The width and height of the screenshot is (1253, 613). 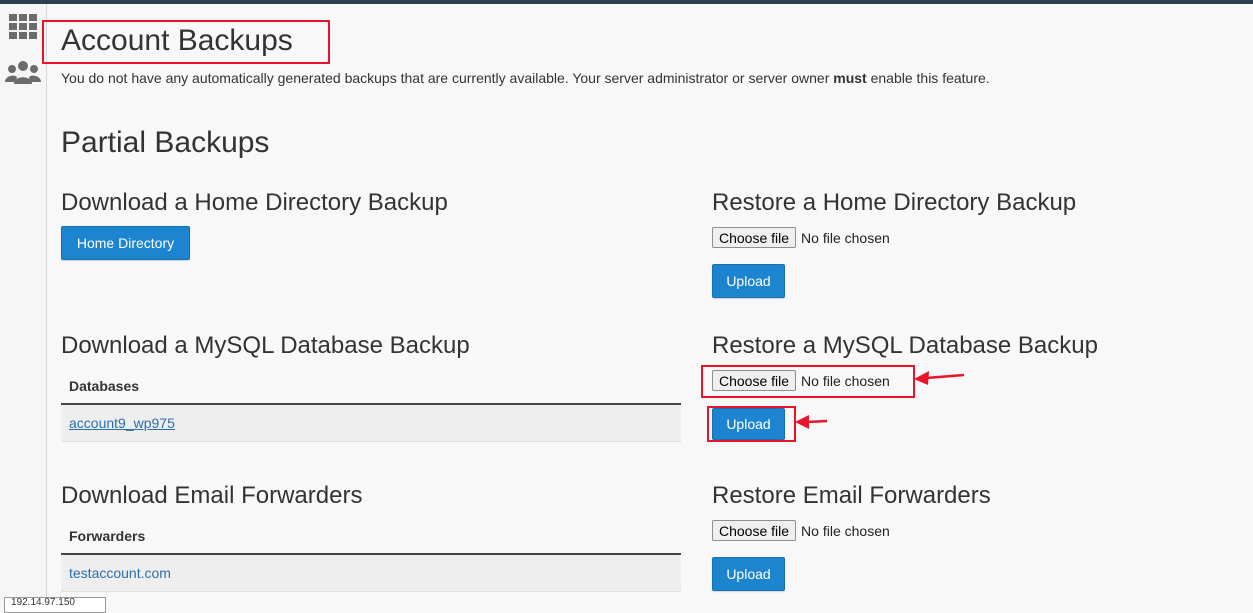 What do you see at coordinates (894, 202) in the screenshot?
I see `home-restore-heading: Restore a Home Directory Backup` at bounding box center [894, 202].